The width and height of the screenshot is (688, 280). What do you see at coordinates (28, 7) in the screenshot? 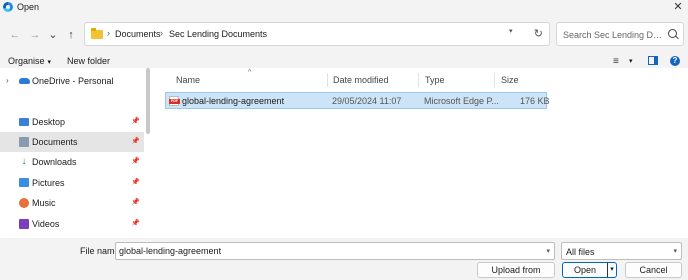
I see `window-title: Open` at bounding box center [28, 7].